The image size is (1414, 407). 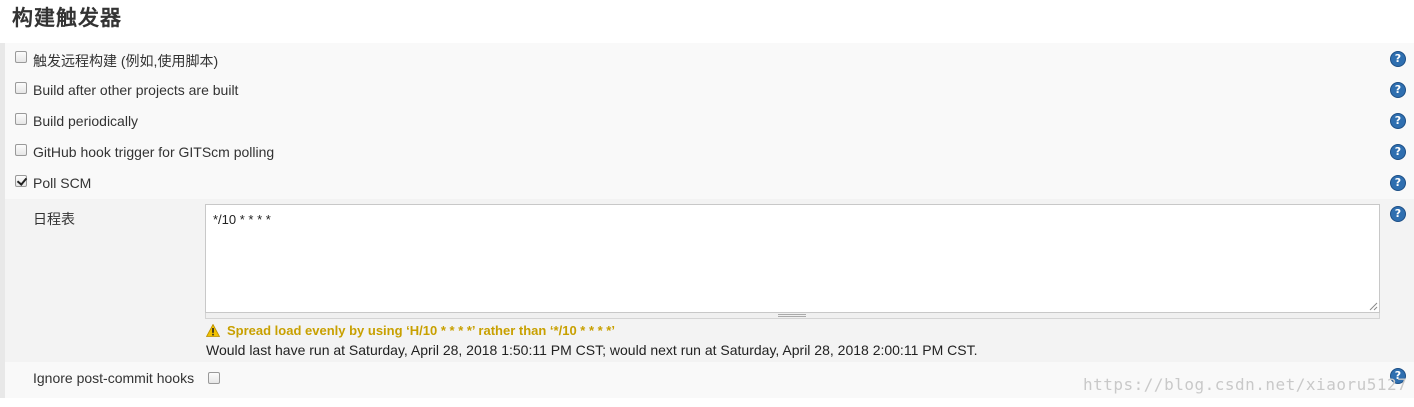 I want to click on github-hook-checkbox, so click(x=21, y=150).